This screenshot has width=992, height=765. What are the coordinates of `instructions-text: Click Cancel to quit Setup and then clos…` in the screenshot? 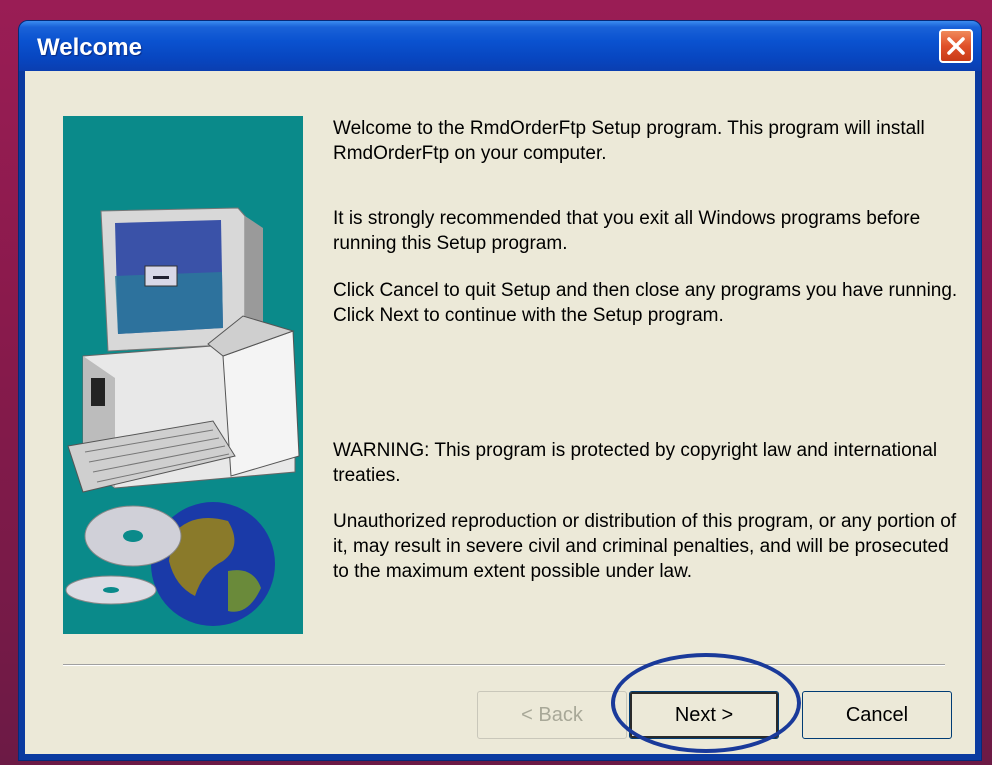 It's located at (645, 303).